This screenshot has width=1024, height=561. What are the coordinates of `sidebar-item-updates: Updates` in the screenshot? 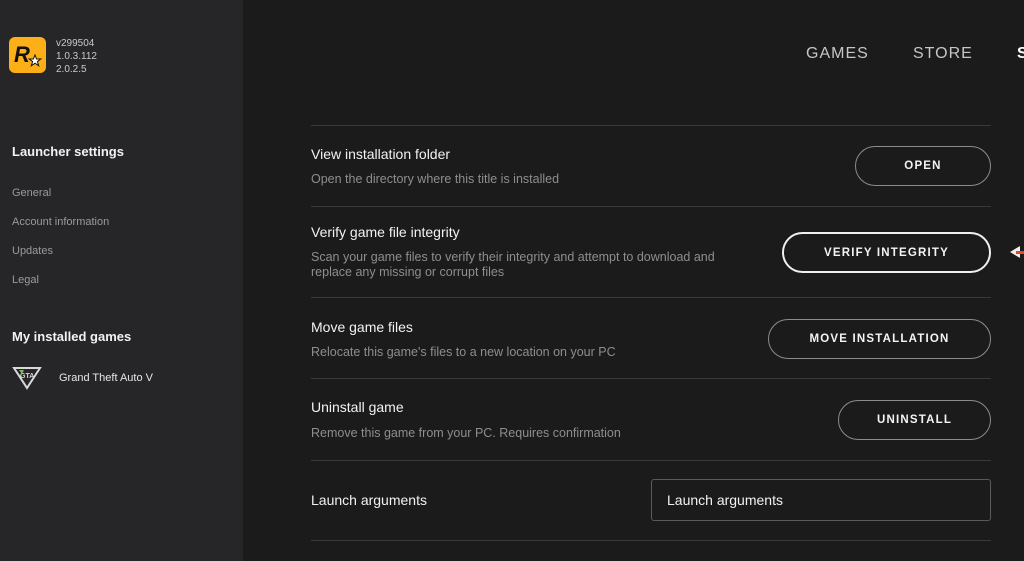 It's located at (32, 251).